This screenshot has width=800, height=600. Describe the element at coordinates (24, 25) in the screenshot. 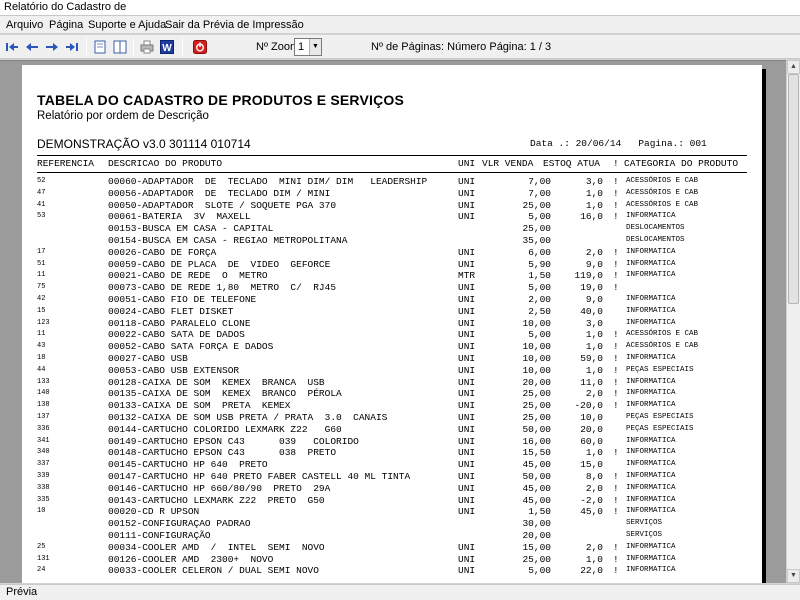

I see `menu-arquivo: Arquivo` at that location.